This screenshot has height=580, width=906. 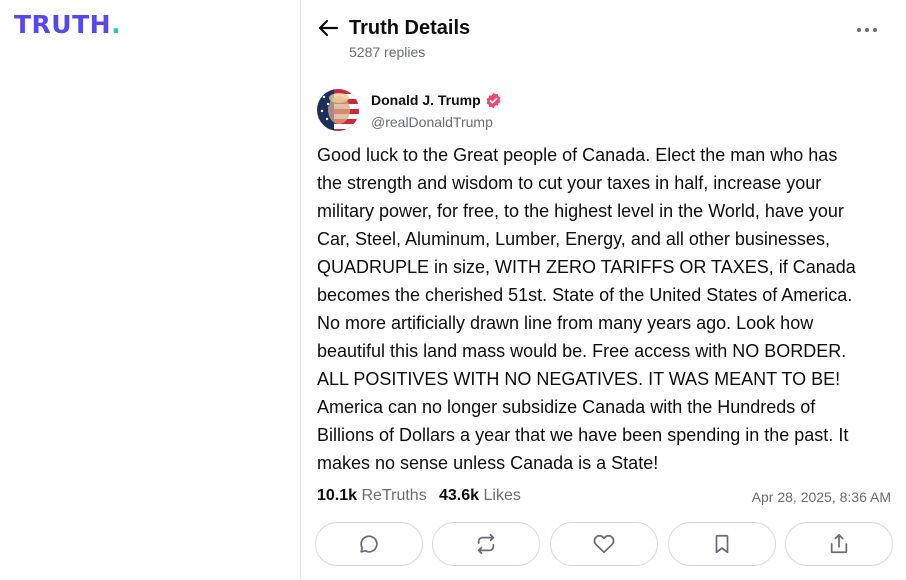 What do you see at coordinates (338, 110) in the screenshot?
I see `avatar` at bounding box center [338, 110].